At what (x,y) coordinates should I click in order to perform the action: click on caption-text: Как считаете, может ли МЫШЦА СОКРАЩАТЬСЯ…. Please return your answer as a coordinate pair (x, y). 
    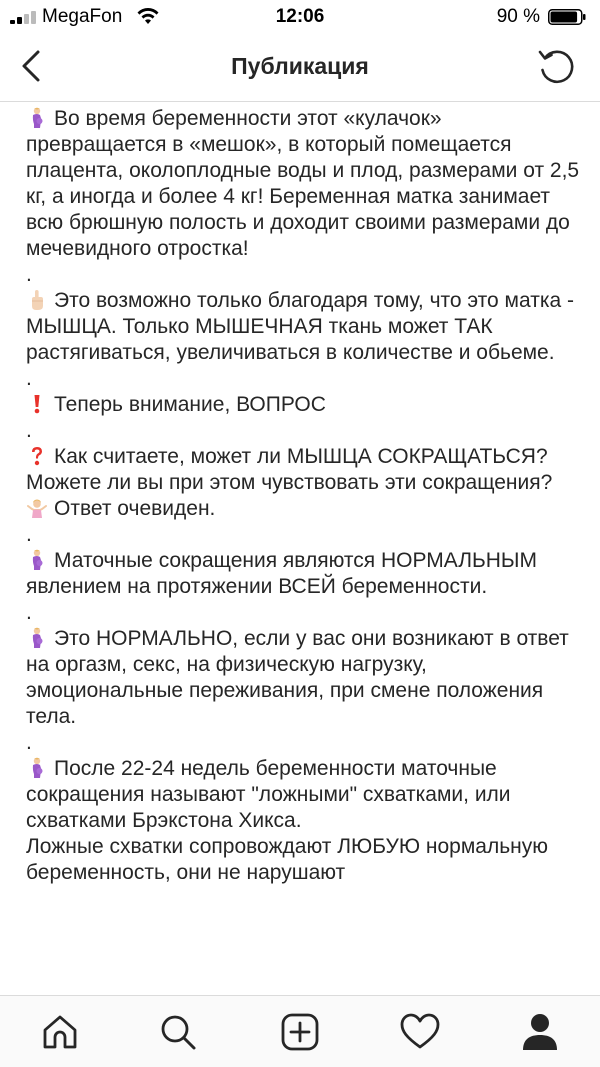
    Looking at the image, I should click on (289, 469).